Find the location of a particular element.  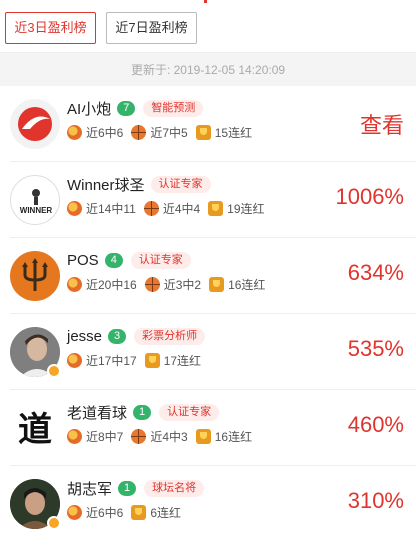

tab-7day-profit: 近7日盈利榜 is located at coordinates (151, 28).